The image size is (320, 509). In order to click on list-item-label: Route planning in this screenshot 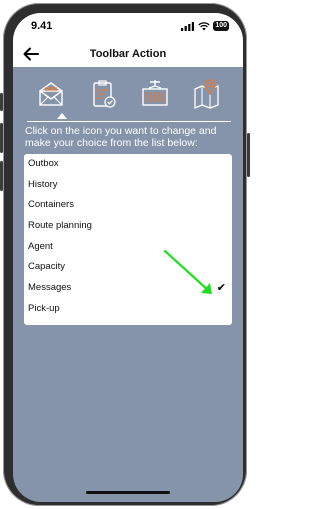, I will do `click(60, 226)`.